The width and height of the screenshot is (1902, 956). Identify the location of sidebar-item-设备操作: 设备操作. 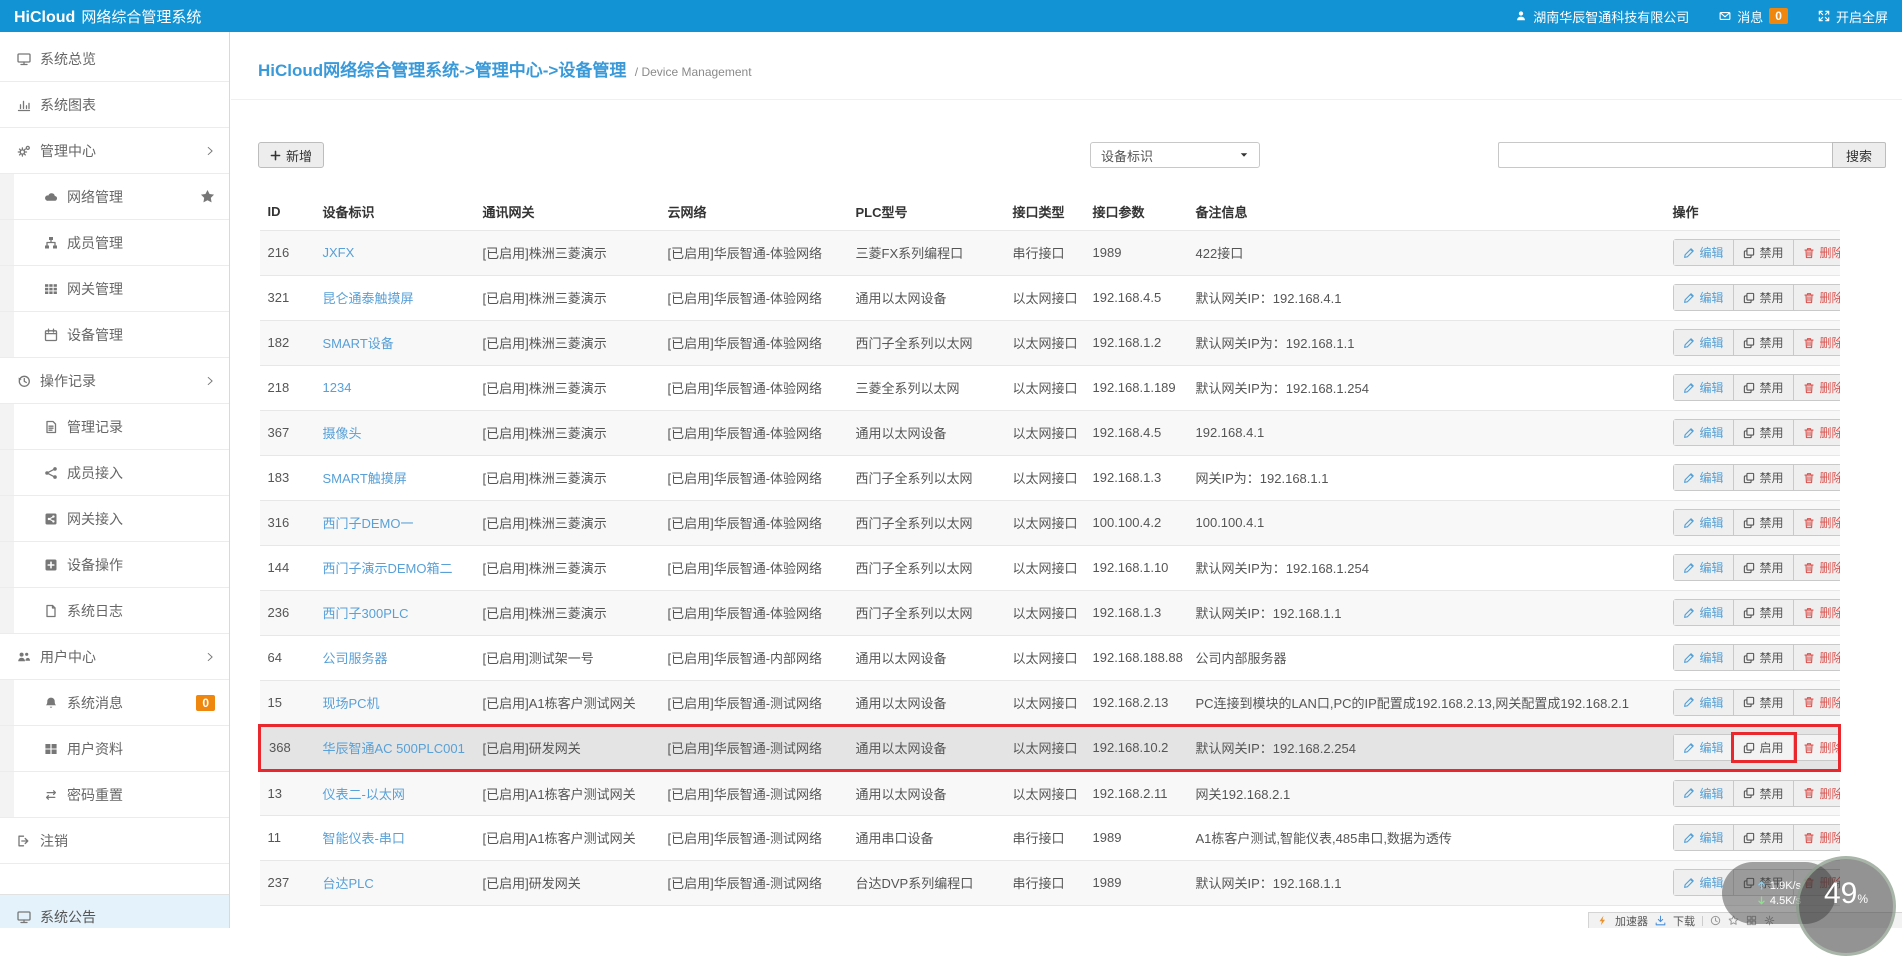
(114, 565).